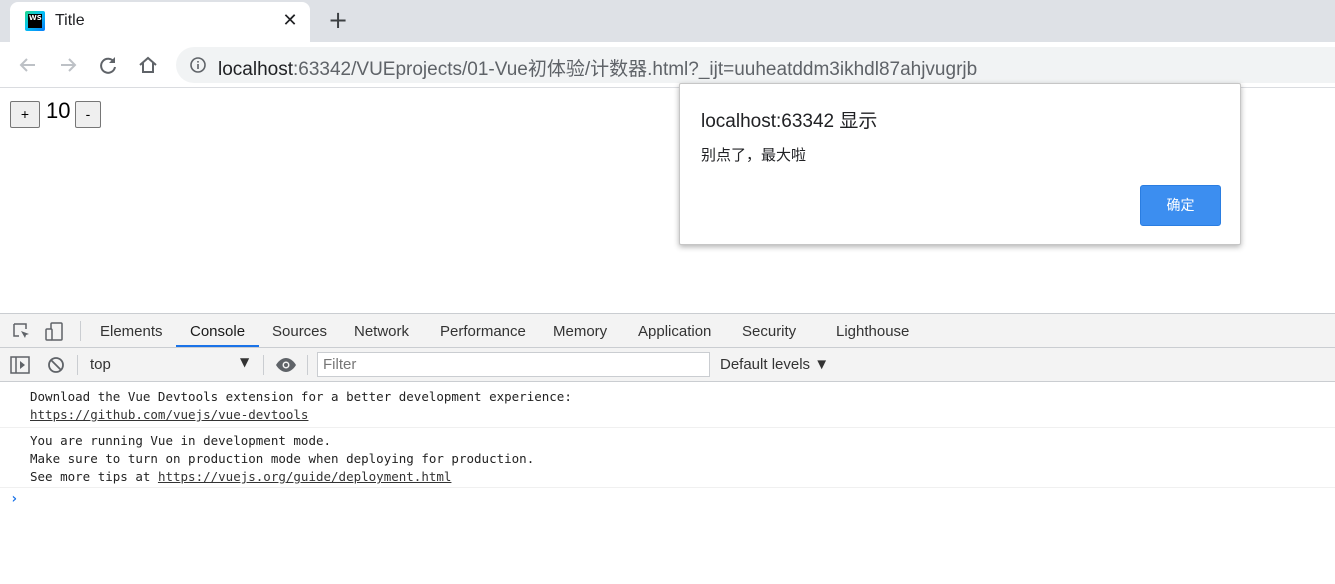  Describe the element at coordinates (88, 114) in the screenshot. I see `decrement-button: -` at that location.